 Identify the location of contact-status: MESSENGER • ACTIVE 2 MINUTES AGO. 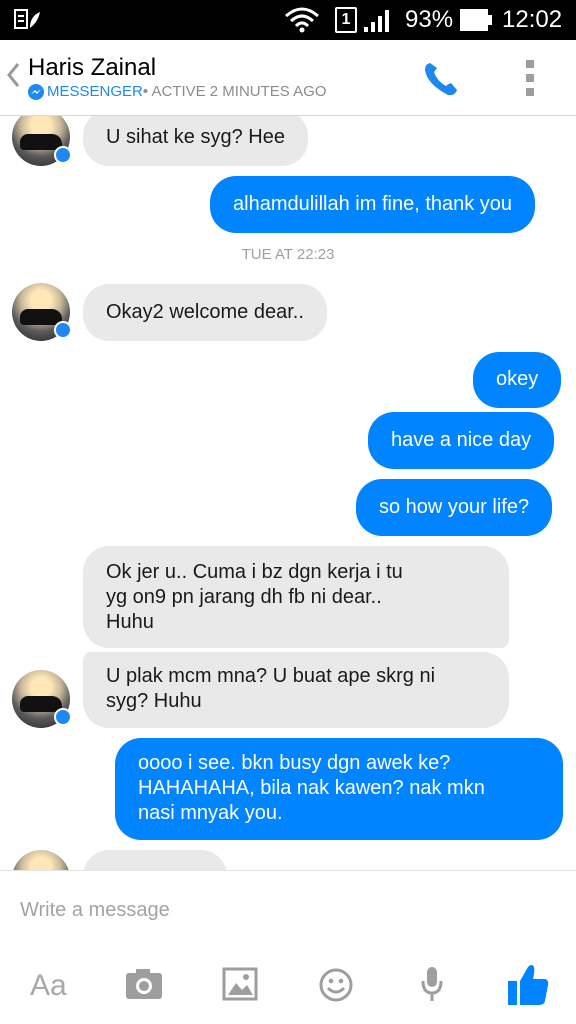
(177, 91).